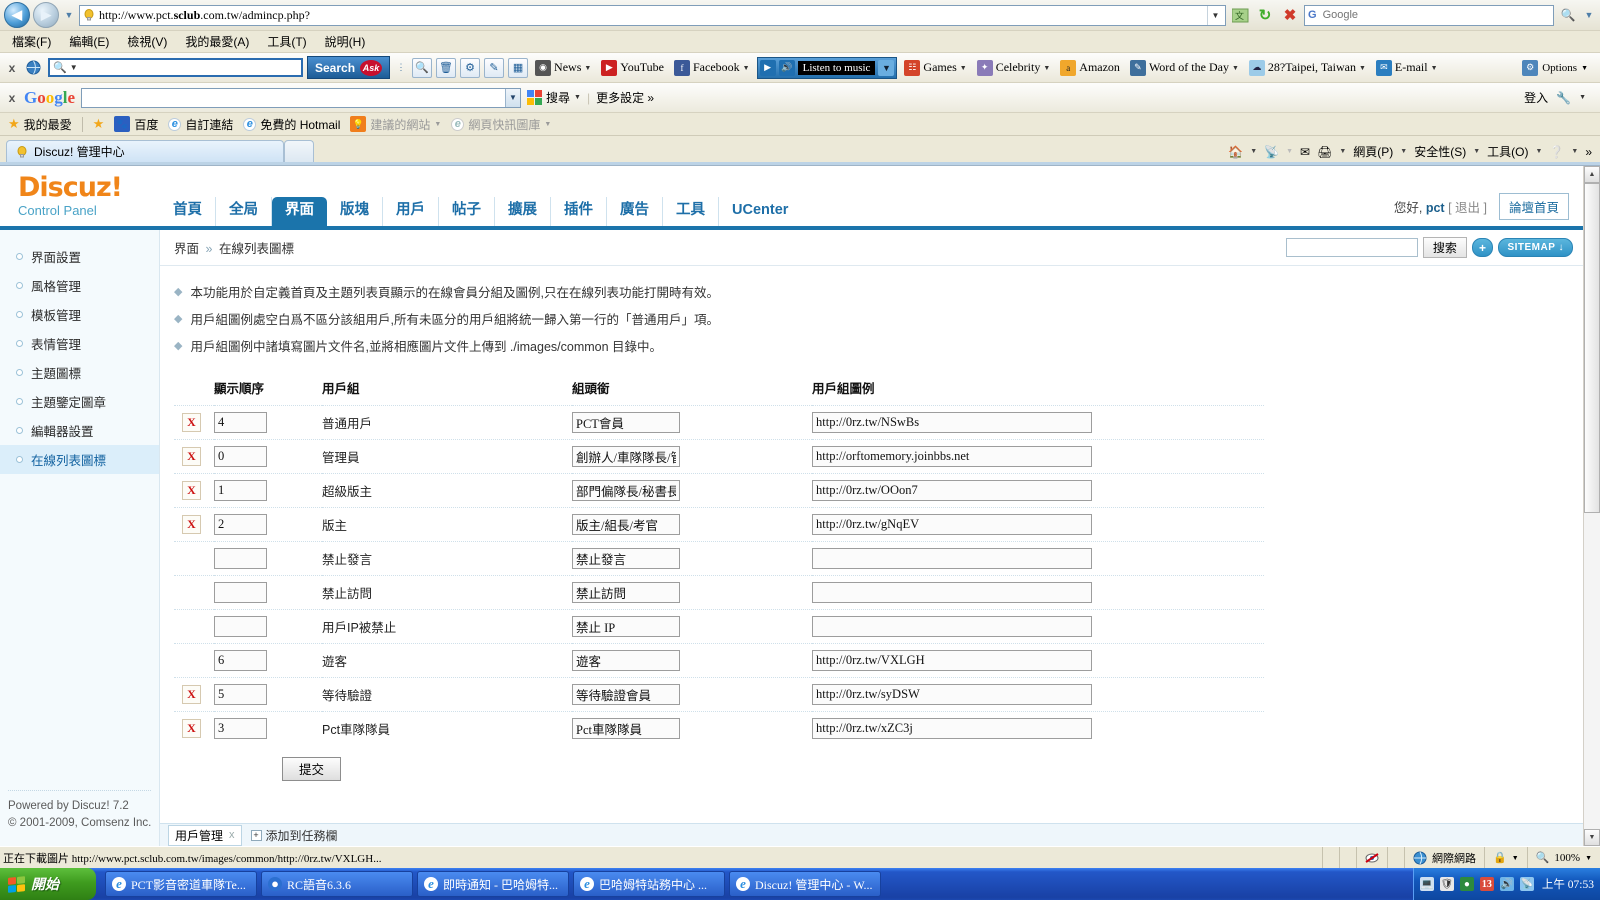 Image resolution: width=1600 pixels, height=900 pixels. I want to click on browser-tab-discuz: Discuz! 管理中心, so click(145, 151).